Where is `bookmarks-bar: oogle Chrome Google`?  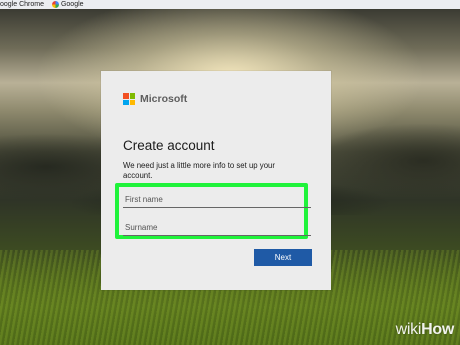 bookmarks-bar: oogle Chrome Google is located at coordinates (230, 4).